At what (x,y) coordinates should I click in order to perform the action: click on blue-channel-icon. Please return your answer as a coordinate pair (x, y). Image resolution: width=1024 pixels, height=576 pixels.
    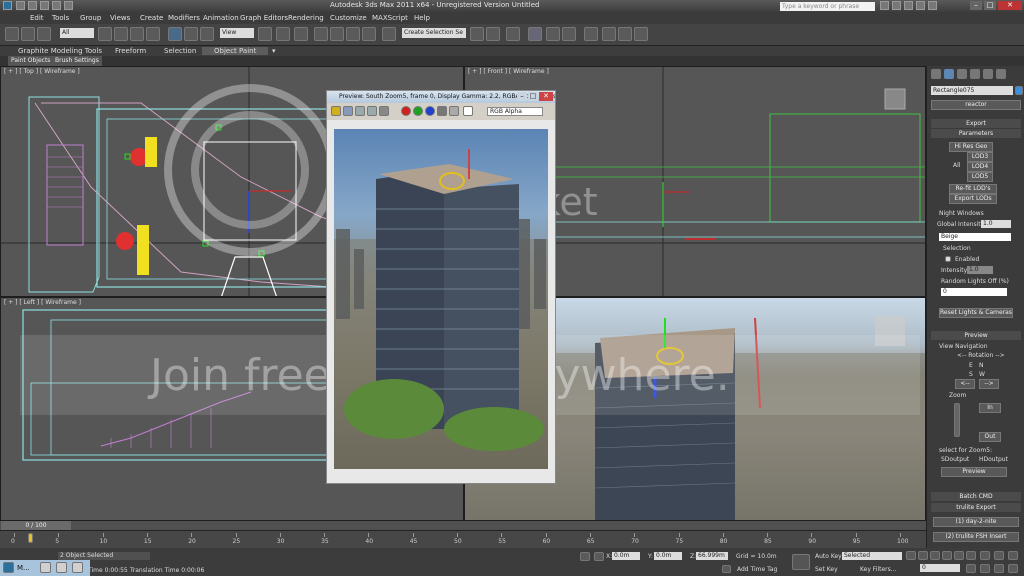
    Looking at the image, I should click on (430, 111).